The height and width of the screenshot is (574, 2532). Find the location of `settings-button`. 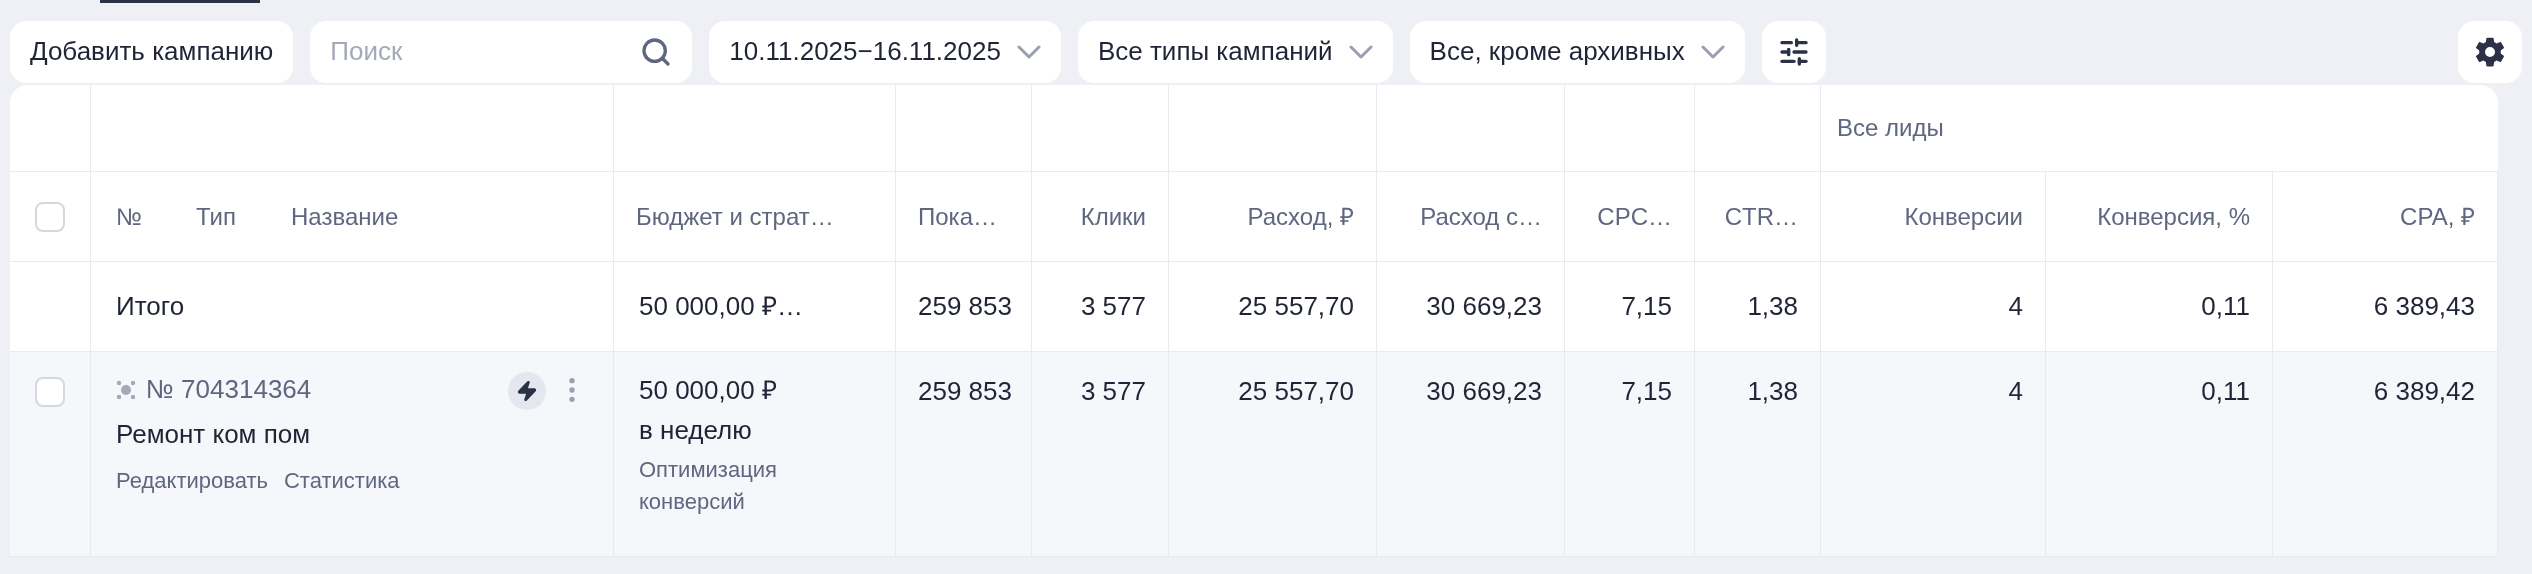

settings-button is located at coordinates (2490, 51).